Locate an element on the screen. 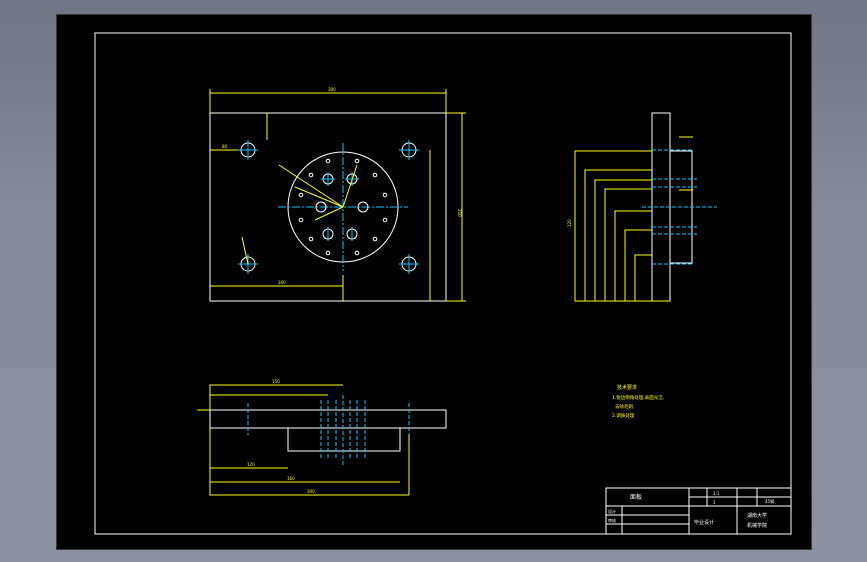 The height and width of the screenshot is (562, 867). side-view: 120 is located at coordinates (642, 207).